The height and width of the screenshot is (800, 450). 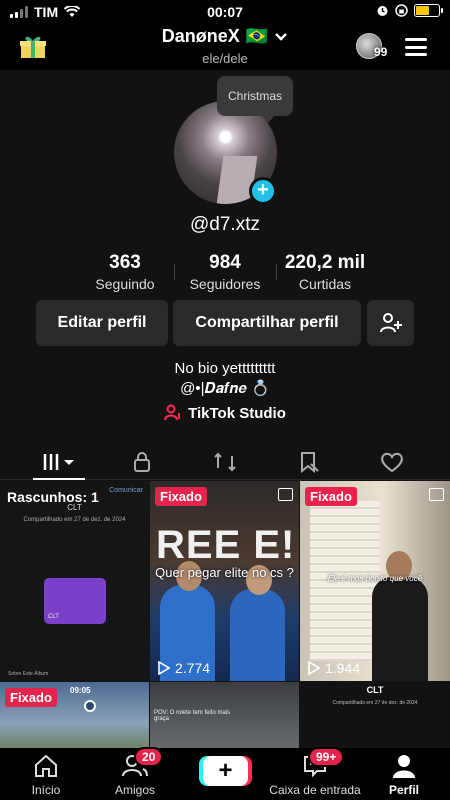 What do you see at coordinates (325, 262) in the screenshot?
I see `stat-value: 220,2 mil` at bounding box center [325, 262].